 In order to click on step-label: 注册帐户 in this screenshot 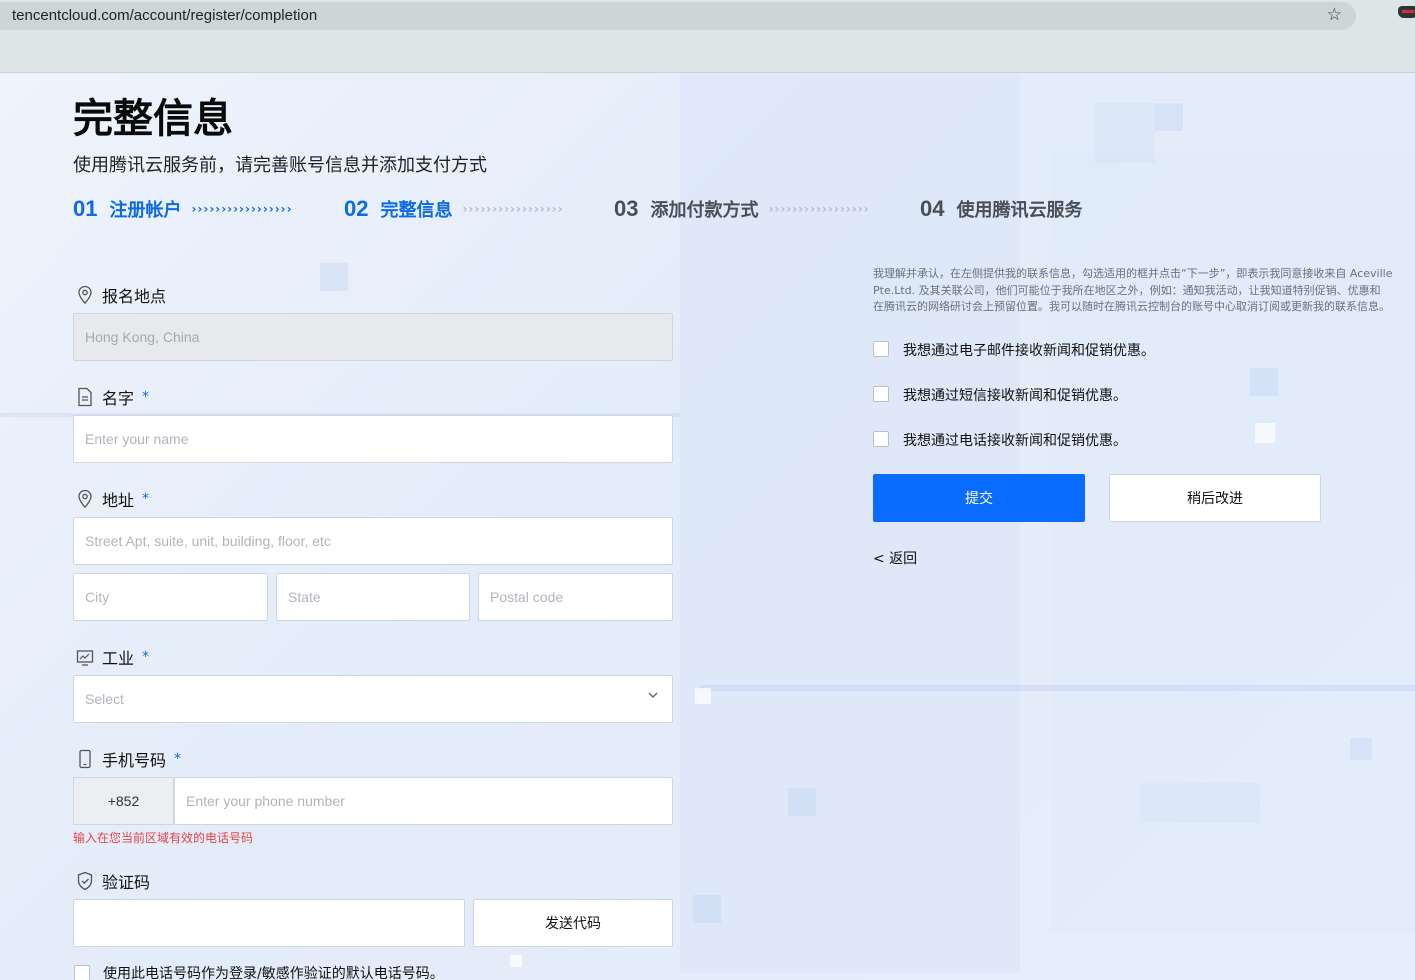, I will do `click(145, 210)`.